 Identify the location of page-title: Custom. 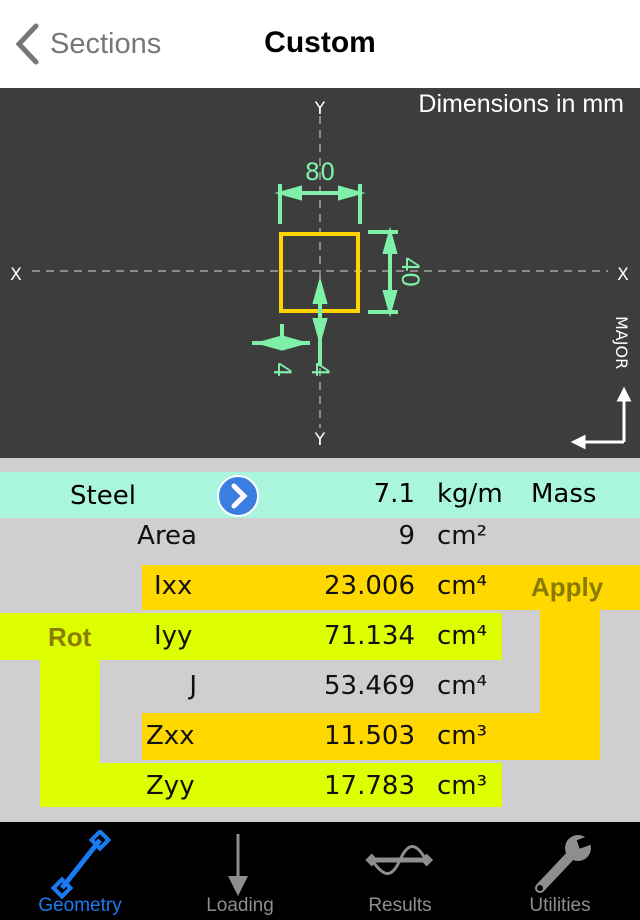
(320, 42).